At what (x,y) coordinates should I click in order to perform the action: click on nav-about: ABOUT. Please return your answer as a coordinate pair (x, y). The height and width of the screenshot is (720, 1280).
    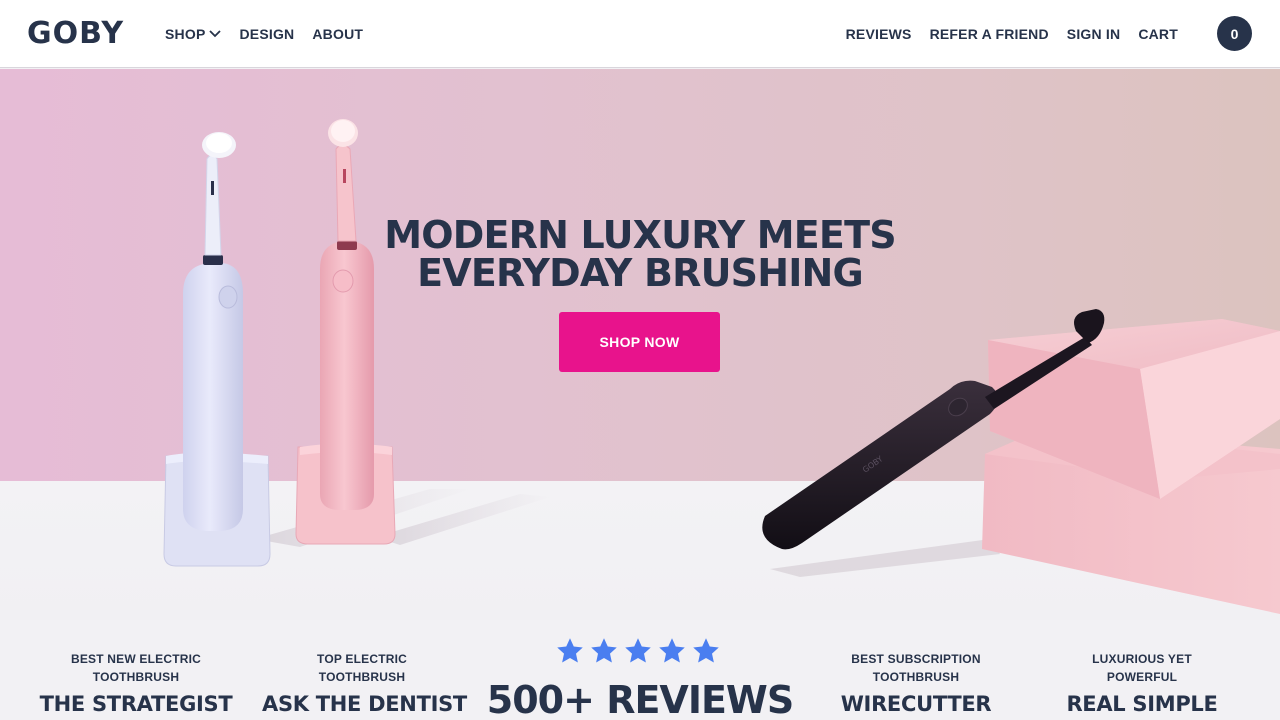
    Looking at the image, I should click on (337, 34).